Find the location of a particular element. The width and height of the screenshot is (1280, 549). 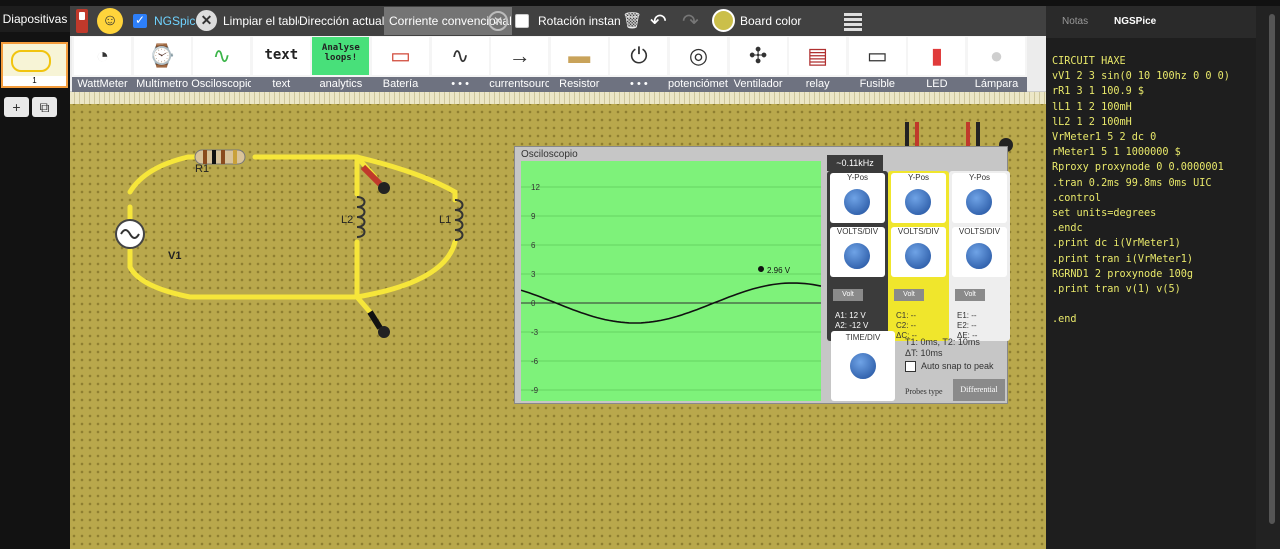

ypos-box: Y-Pos is located at coordinates (918, 198).